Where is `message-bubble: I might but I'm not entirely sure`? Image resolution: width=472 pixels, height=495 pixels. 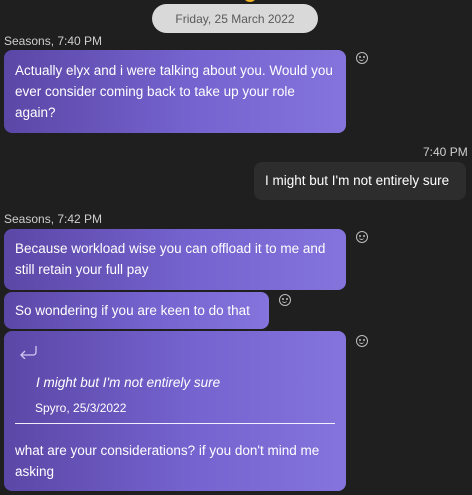
message-bubble: I might but I'm not entirely sure is located at coordinates (360, 181).